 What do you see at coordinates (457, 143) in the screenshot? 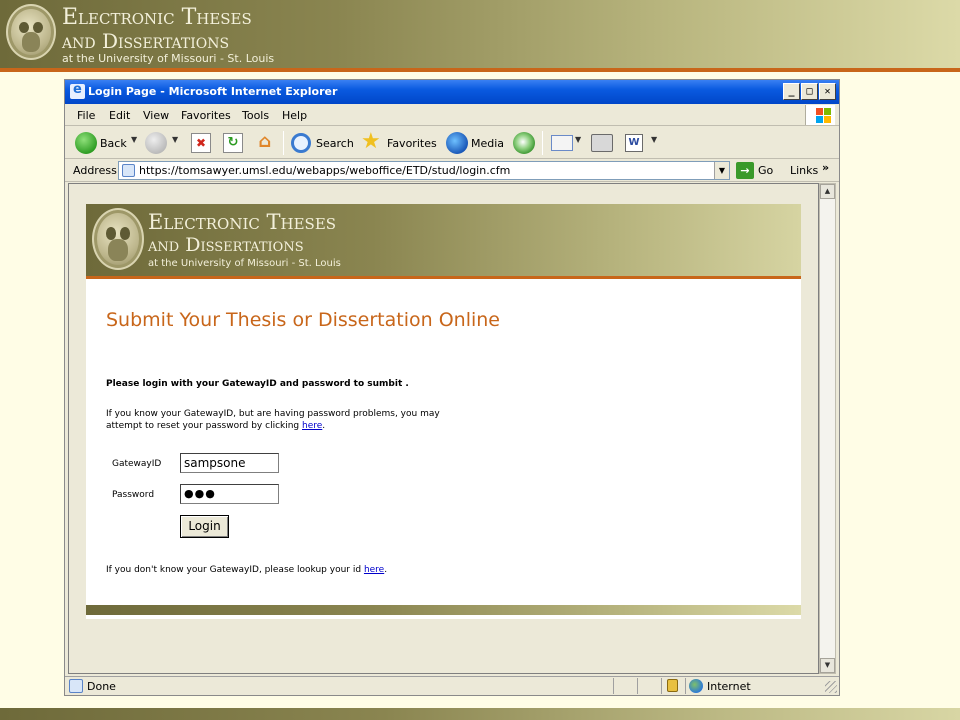
I see `media-icon` at bounding box center [457, 143].